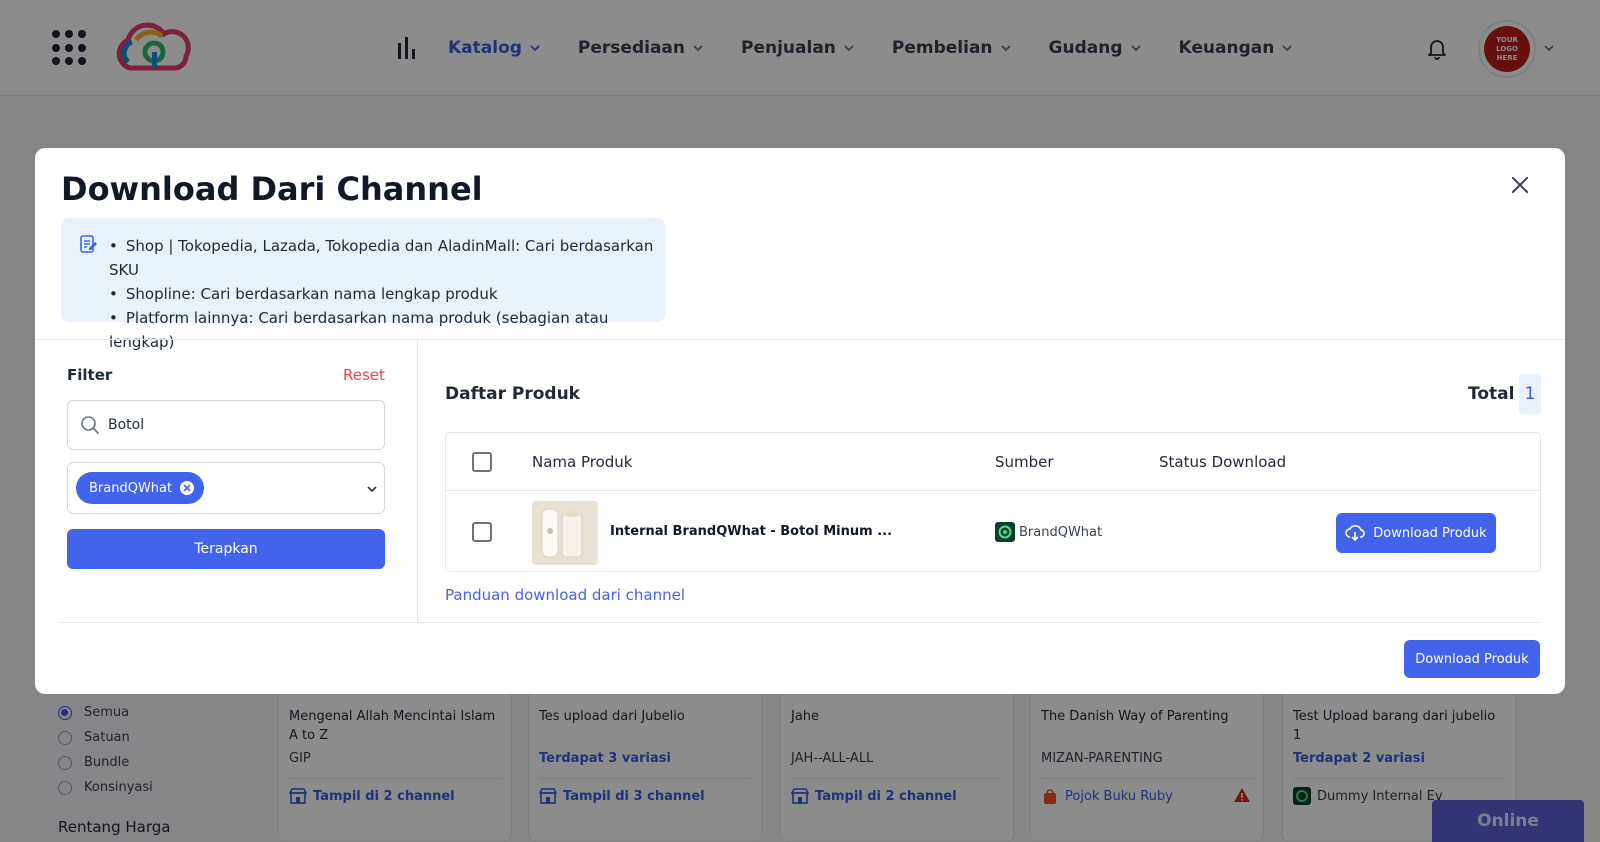 The height and width of the screenshot is (842, 1600). I want to click on filter-heading: Filter, so click(90, 375).